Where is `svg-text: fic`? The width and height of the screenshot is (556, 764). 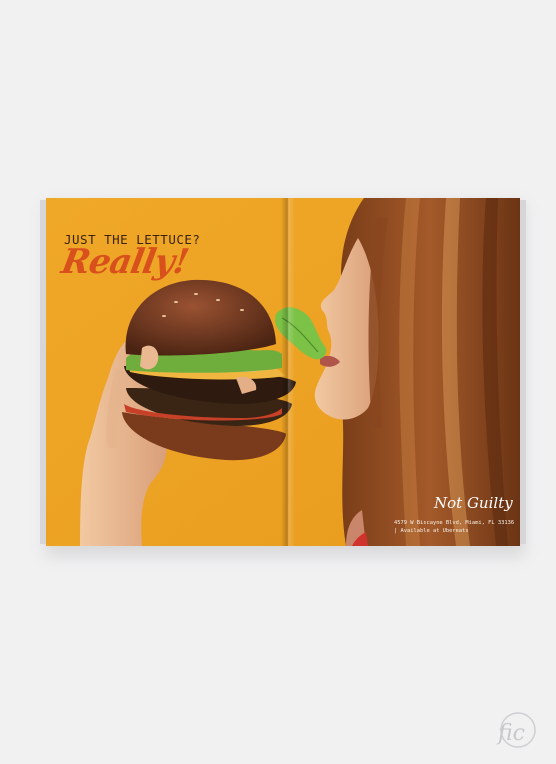 svg-text: fic is located at coordinates (510, 733).